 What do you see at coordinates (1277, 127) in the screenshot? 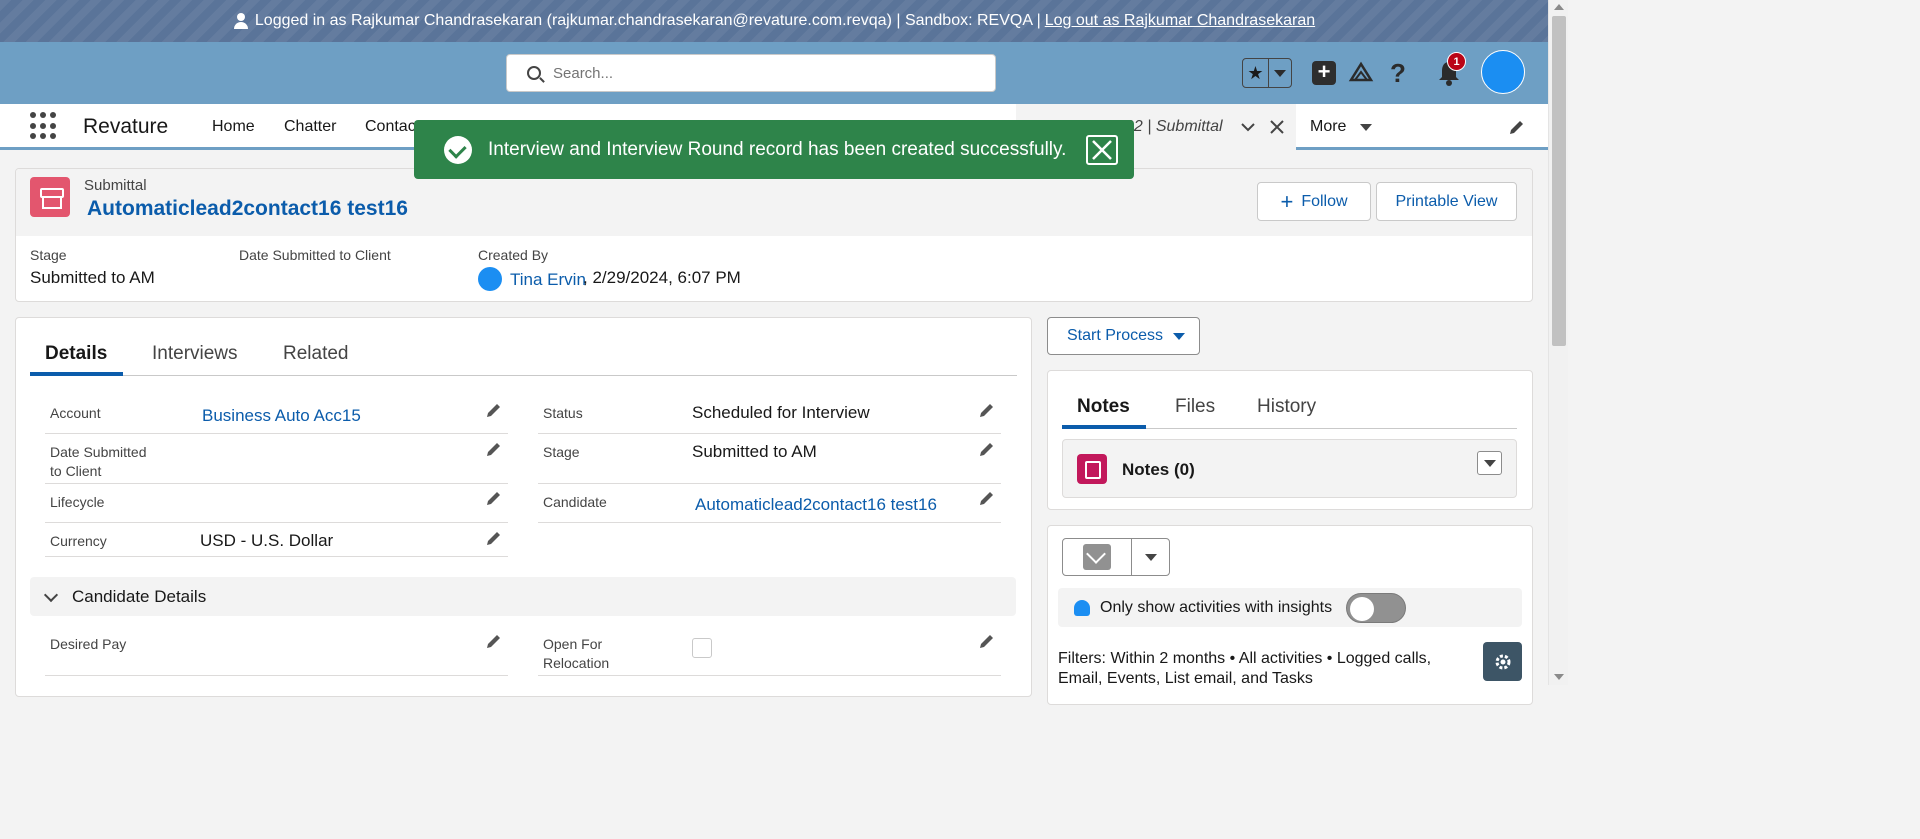
I see `close-tab-icon` at bounding box center [1277, 127].